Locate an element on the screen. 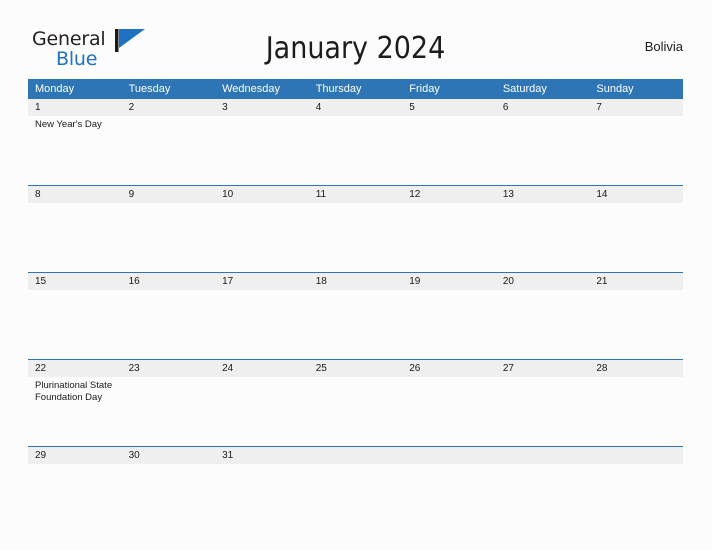 The width and height of the screenshot is (712, 550). week-date-row: 1234567 is located at coordinates (355, 107).